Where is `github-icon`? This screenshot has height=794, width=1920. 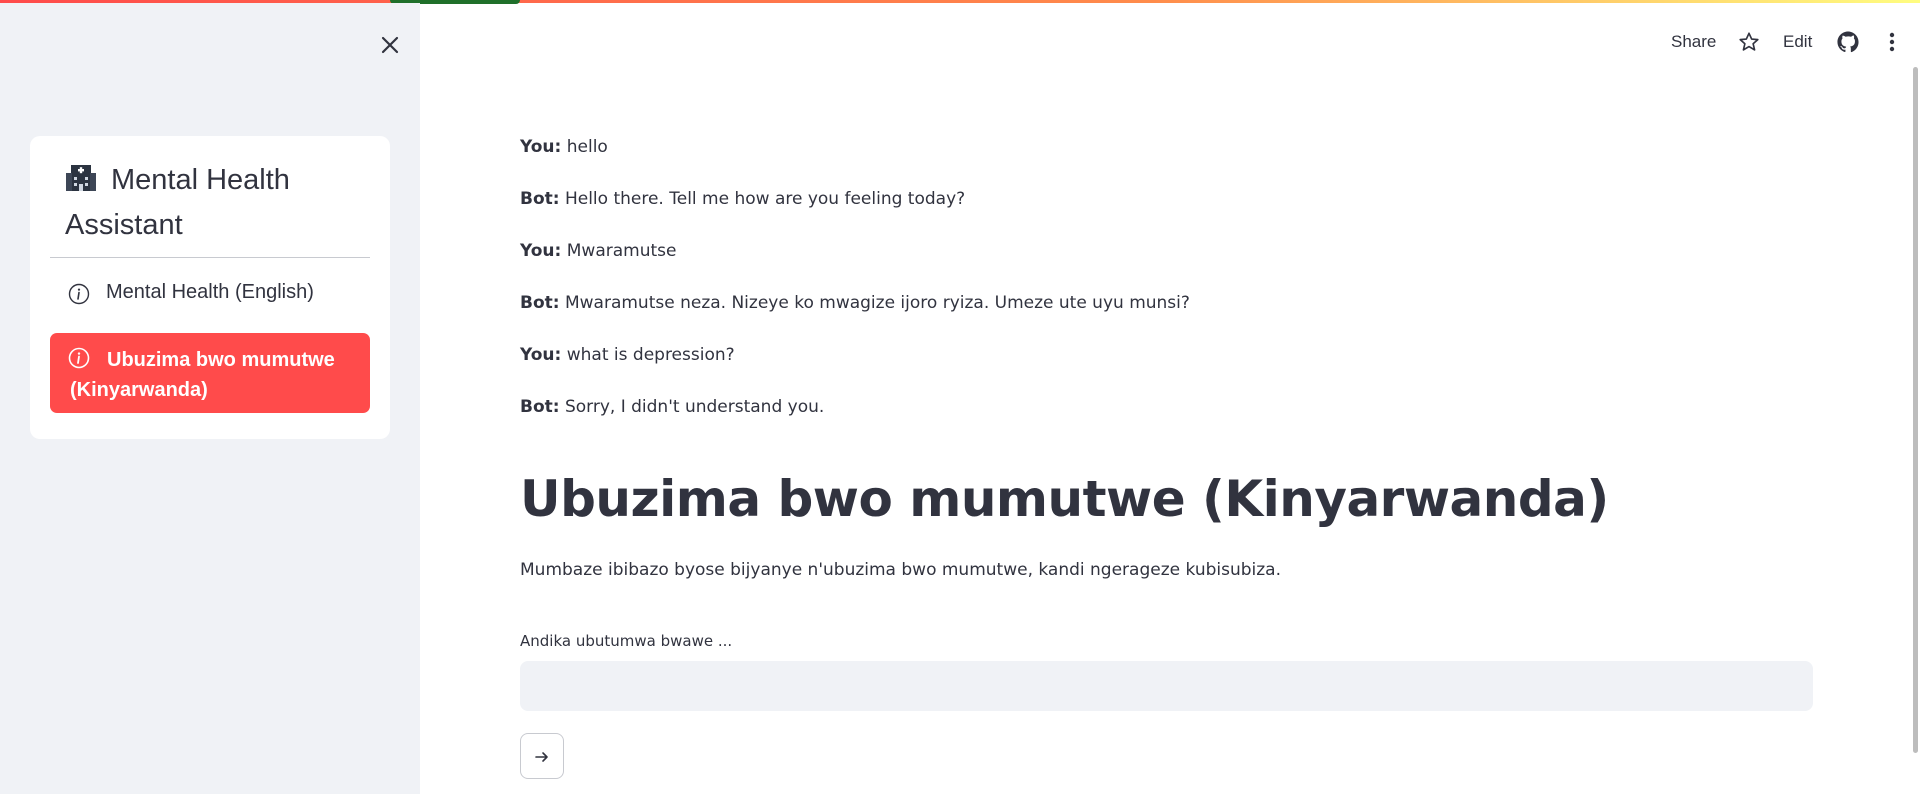 github-icon is located at coordinates (1848, 42).